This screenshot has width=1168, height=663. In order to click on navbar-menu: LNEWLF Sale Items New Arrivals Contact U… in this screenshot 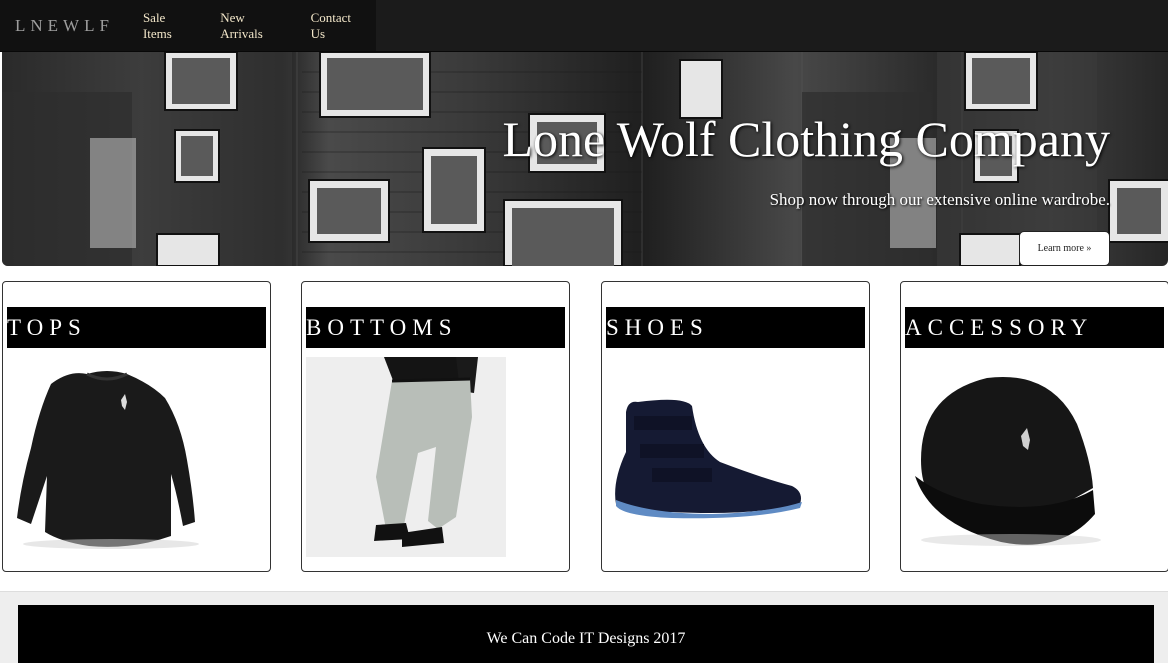, I will do `click(188, 25)`.